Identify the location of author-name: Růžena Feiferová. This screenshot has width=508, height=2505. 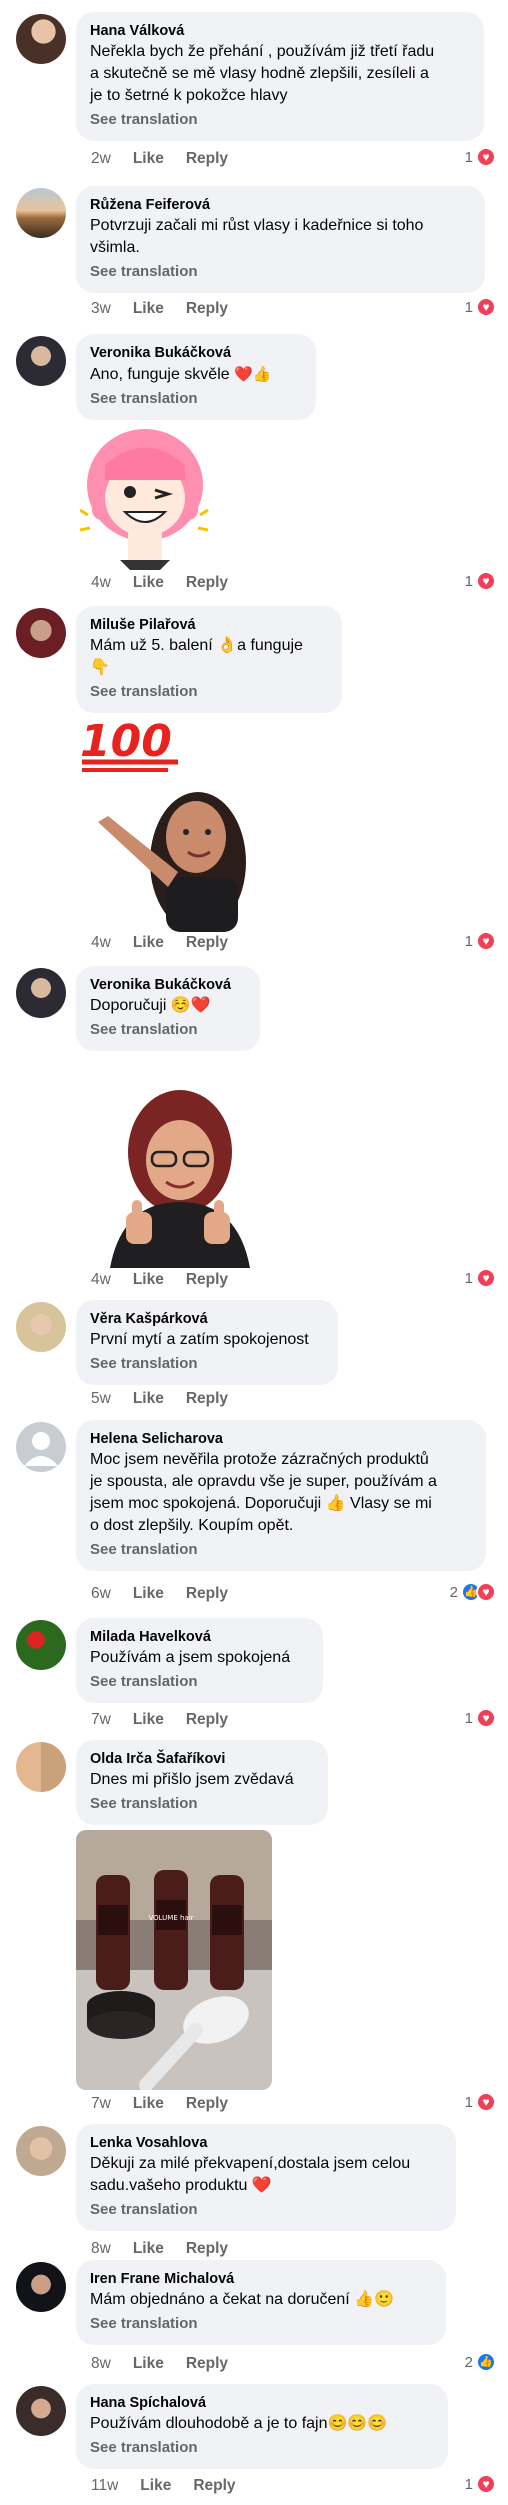
(280, 205).